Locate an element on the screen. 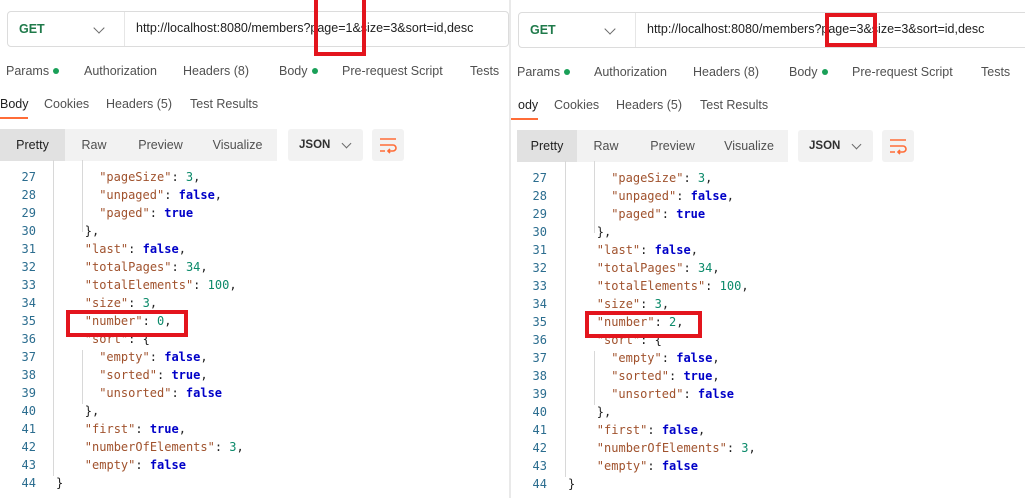  view-mode-group: Pretty Raw Preview Visualize is located at coordinates (138, 145).